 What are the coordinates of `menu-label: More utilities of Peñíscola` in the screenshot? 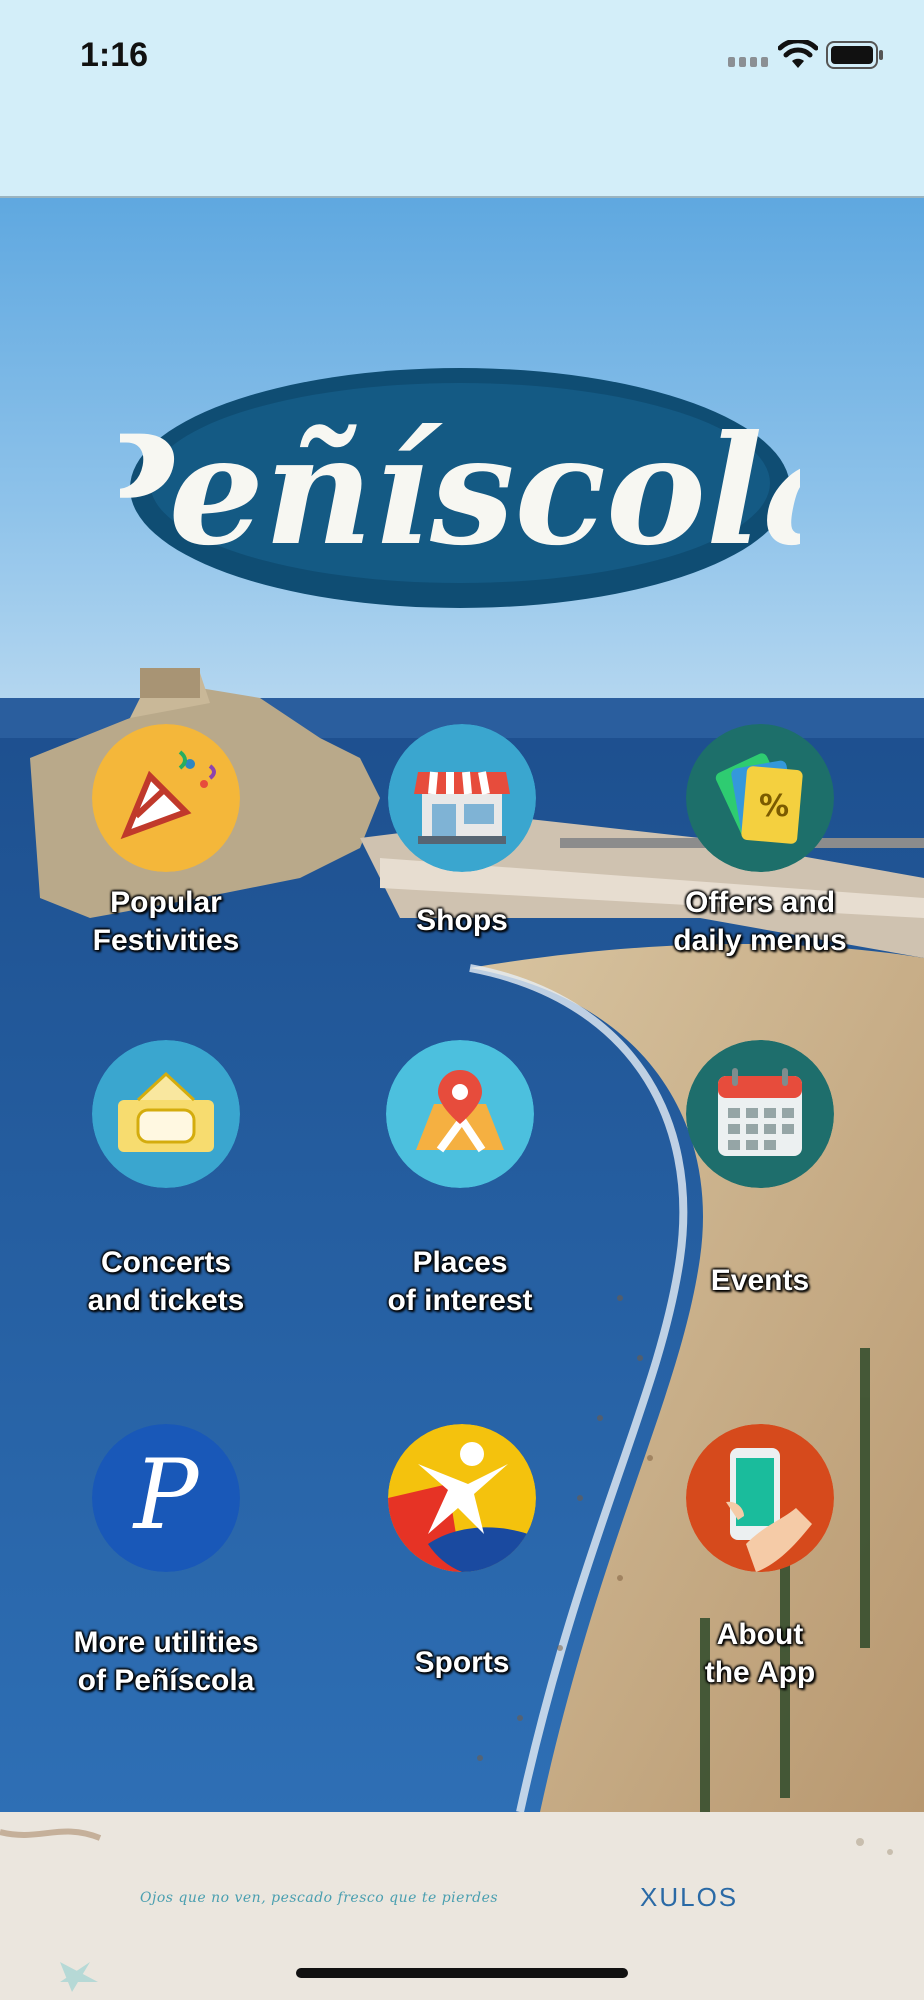 It's located at (166, 1661).